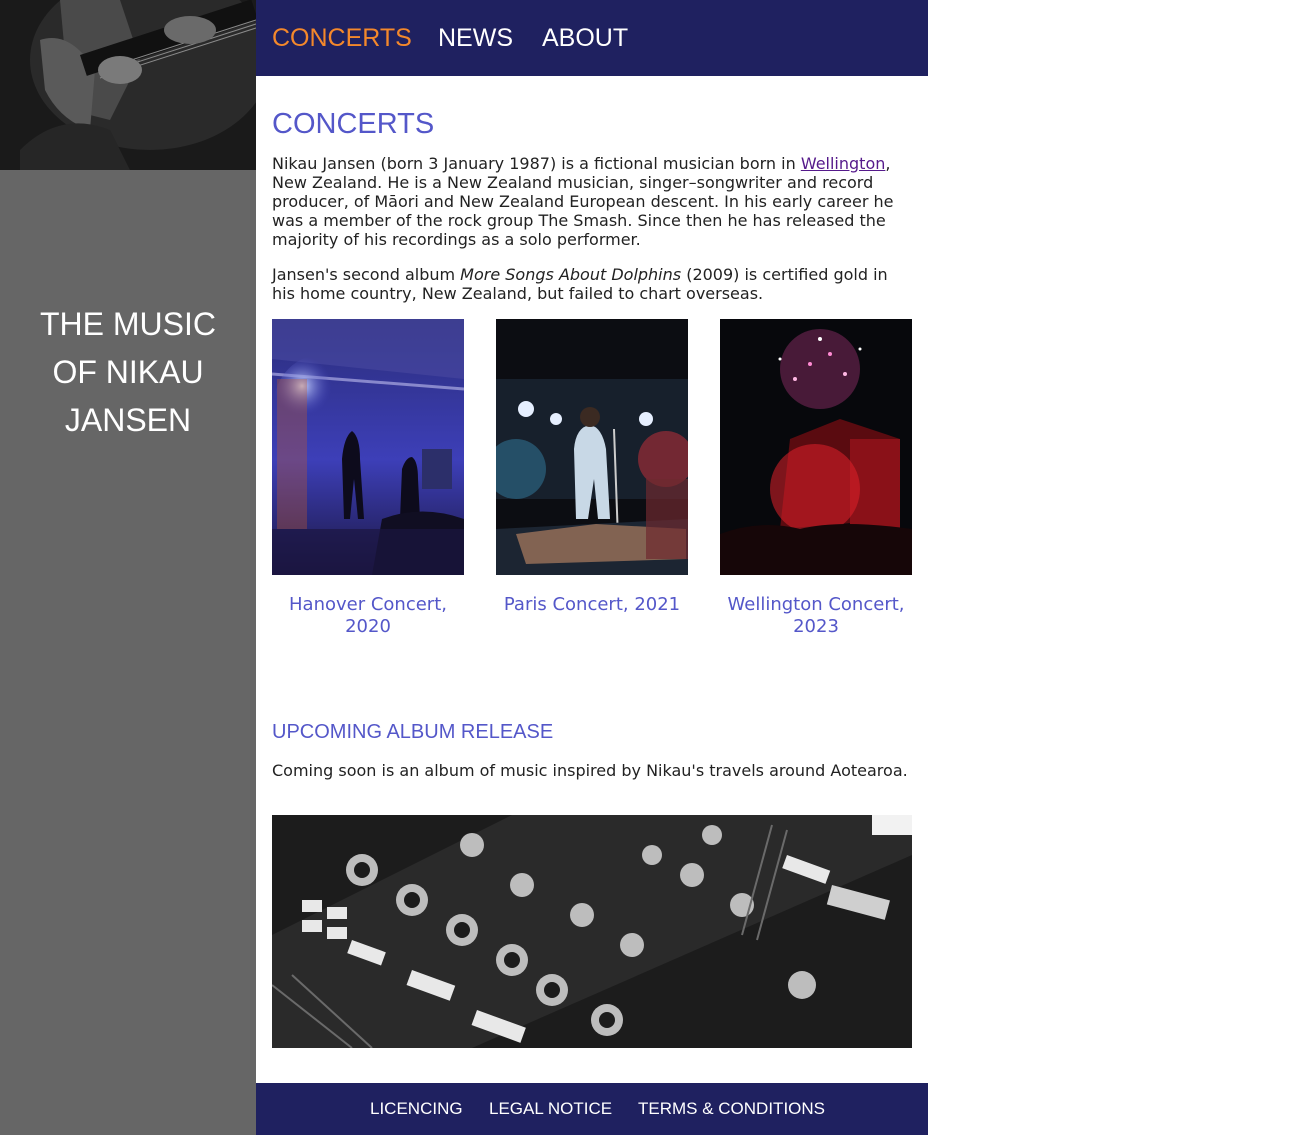 This screenshot has height=1135, width=1298. What do you see at coordinates (416, 1109) in the screenshot?
I see `footer-licencing-link: LICENCING` at bounding box center [416, 1109].